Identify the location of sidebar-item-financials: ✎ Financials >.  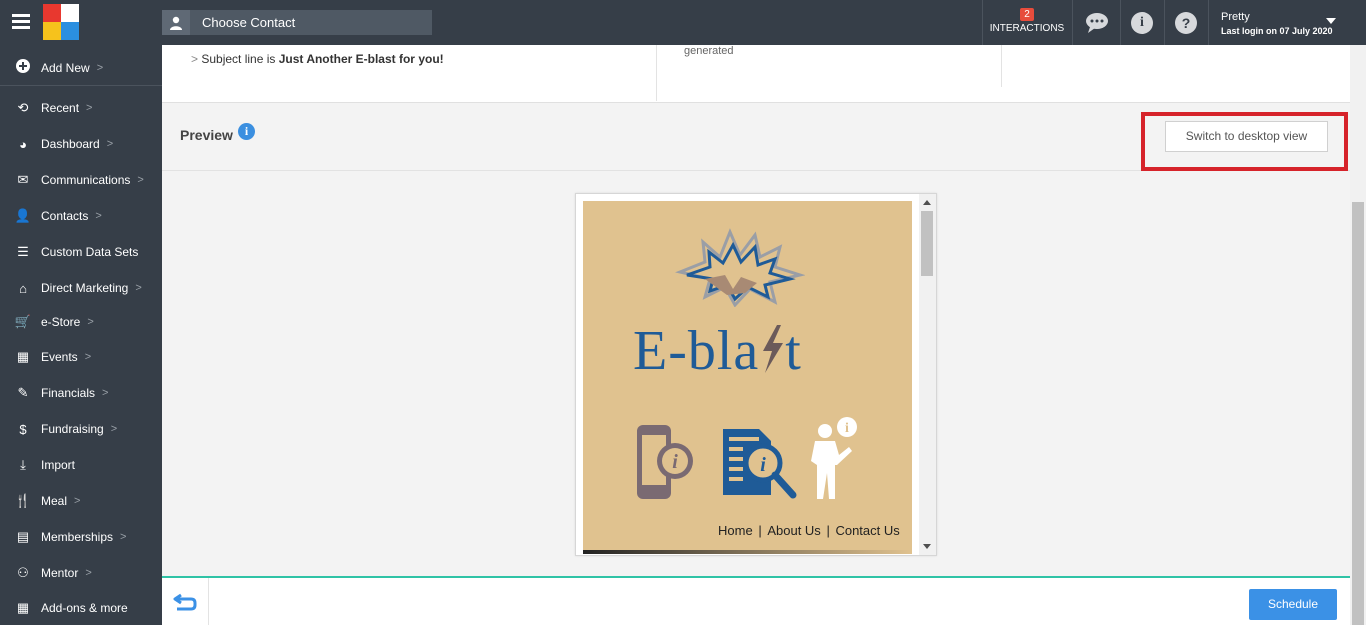
(81, 393).